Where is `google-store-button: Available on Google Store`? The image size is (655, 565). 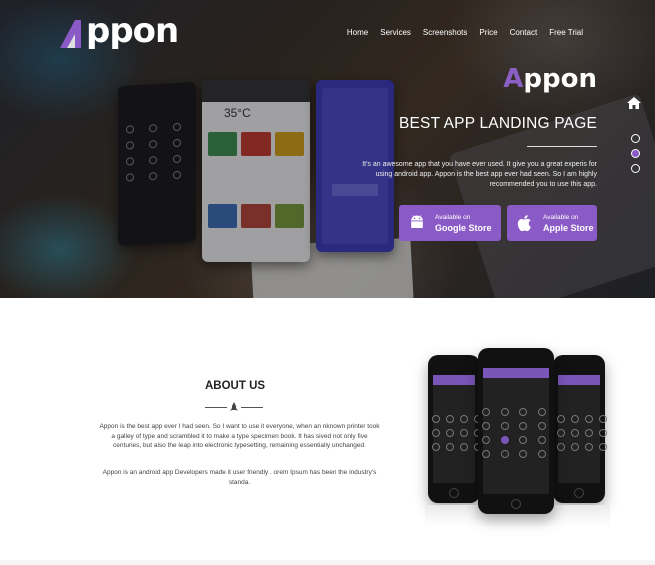
google-store-button: Available on Google Store is located at coordinates (450, 223).